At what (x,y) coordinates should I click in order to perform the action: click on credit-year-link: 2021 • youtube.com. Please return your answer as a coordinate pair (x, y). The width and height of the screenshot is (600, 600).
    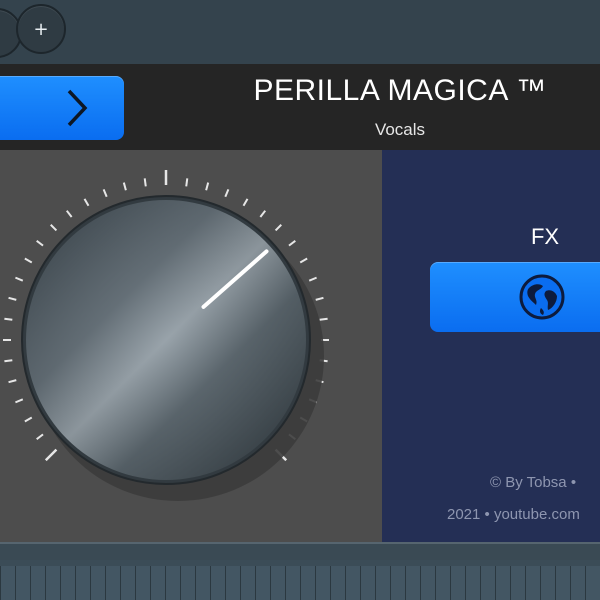
    Looking at the image, I should click on (513, 514).